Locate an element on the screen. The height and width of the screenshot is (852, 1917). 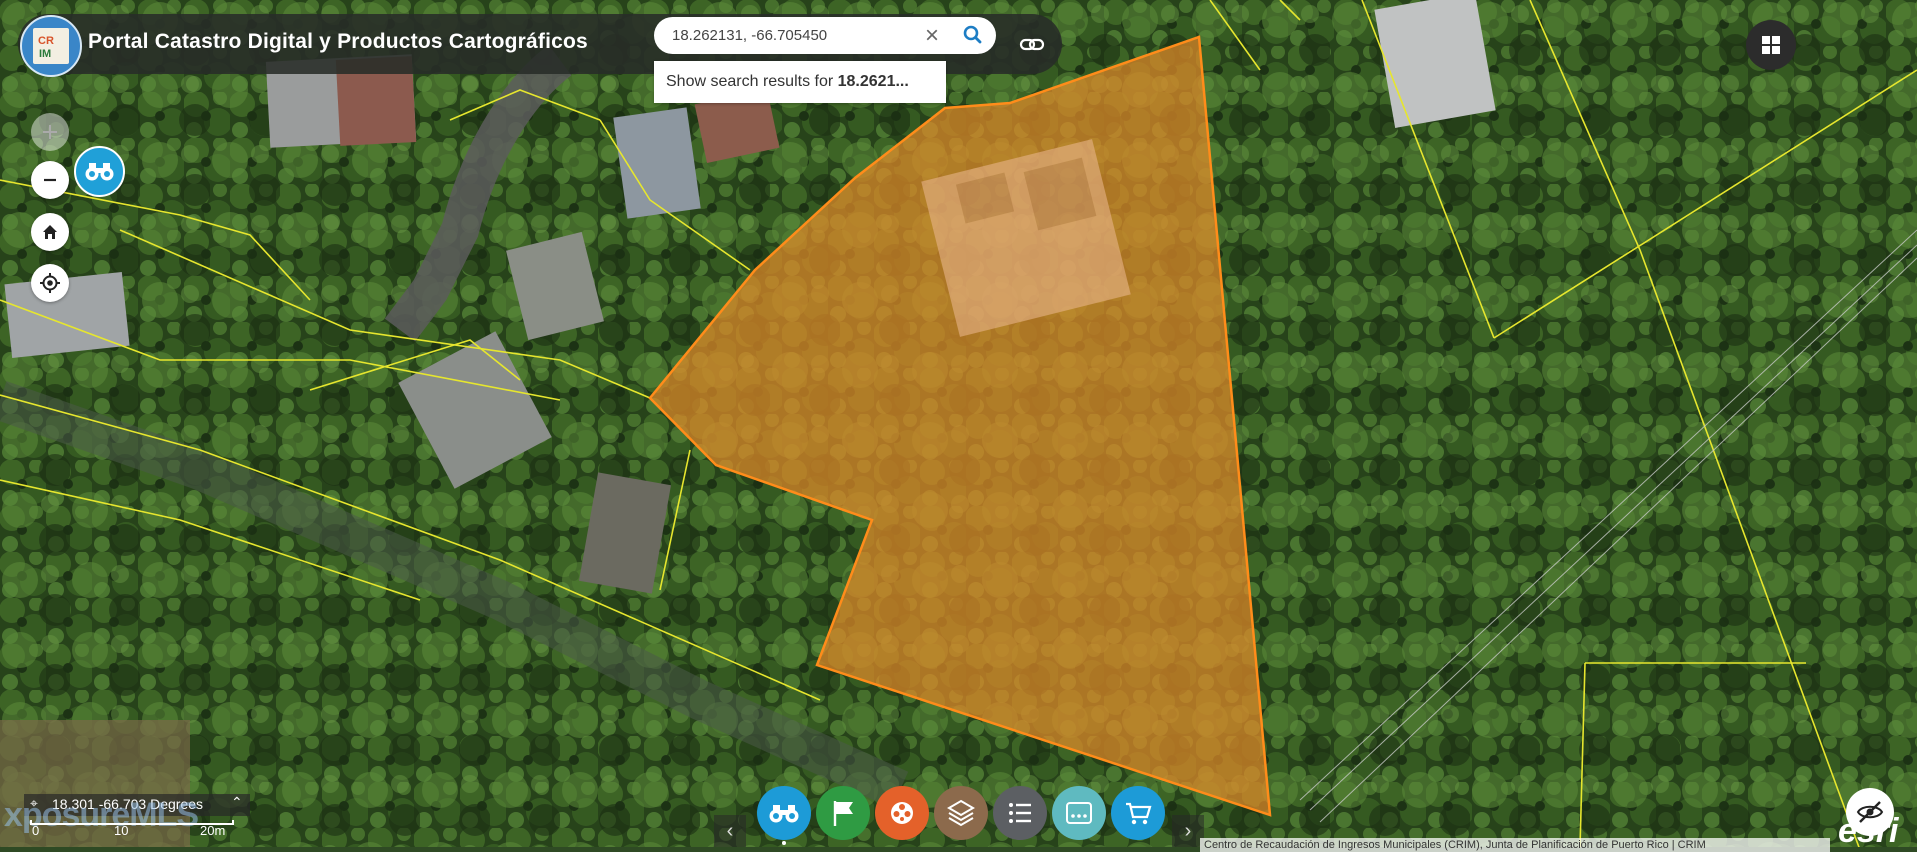
scale-label-20m: 20m is located at coordinates (213, 830).